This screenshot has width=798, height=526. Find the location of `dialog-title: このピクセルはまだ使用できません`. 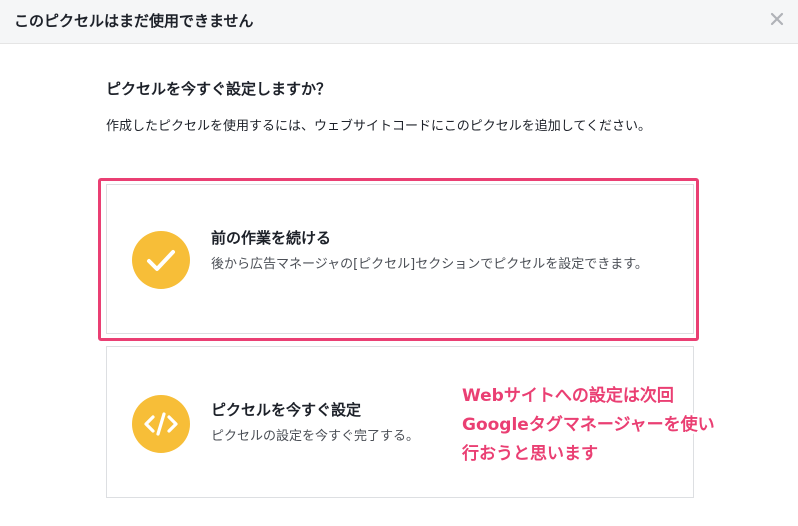

dialog-title: このピクセルはまだ使用できません is located at coordinates (134, 21).